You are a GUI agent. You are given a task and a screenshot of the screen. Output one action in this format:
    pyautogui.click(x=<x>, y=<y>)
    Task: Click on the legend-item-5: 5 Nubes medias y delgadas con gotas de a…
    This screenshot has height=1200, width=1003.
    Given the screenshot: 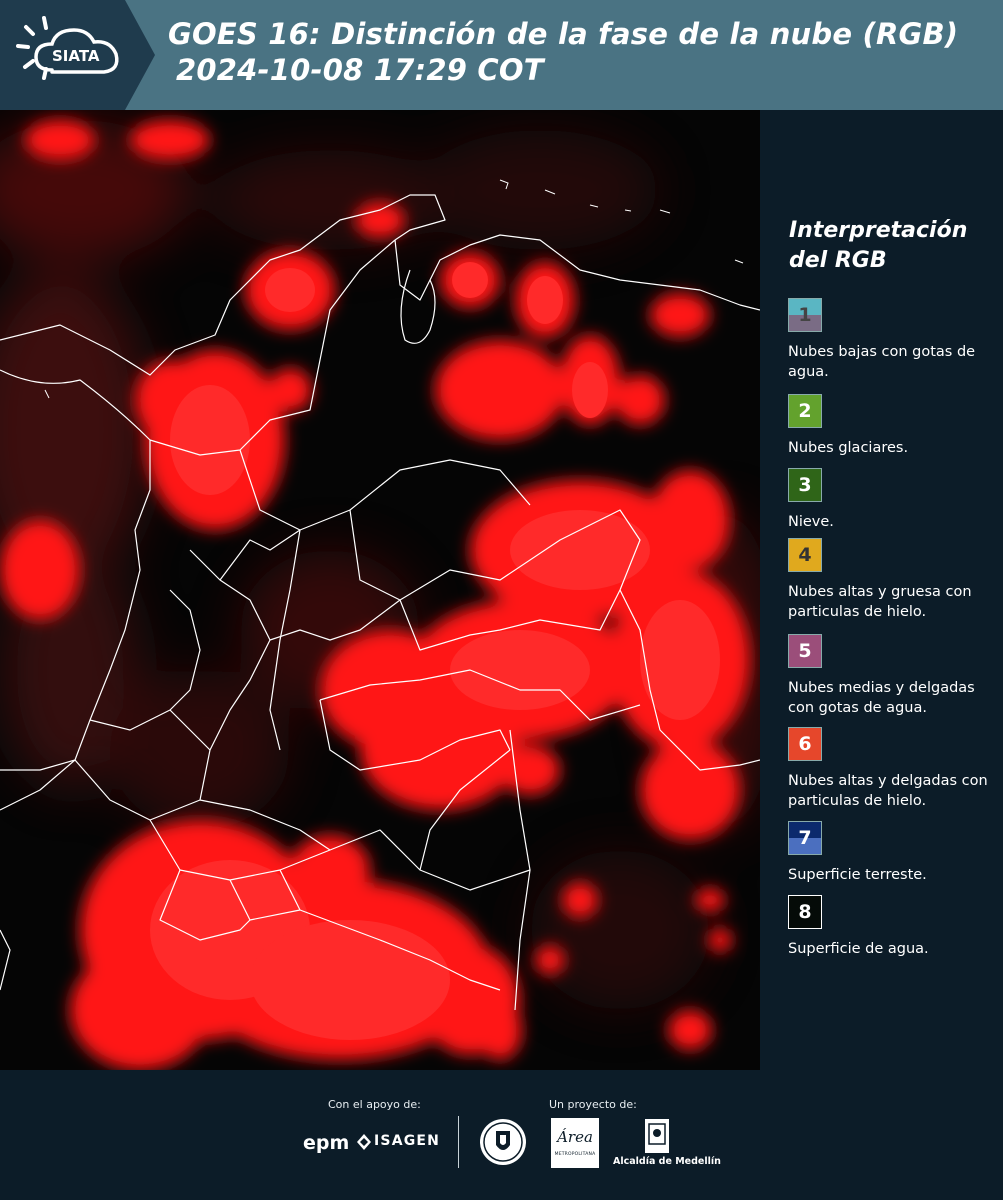 What is the action you would take?
    pyautogui.click(x=893, y=676)
    